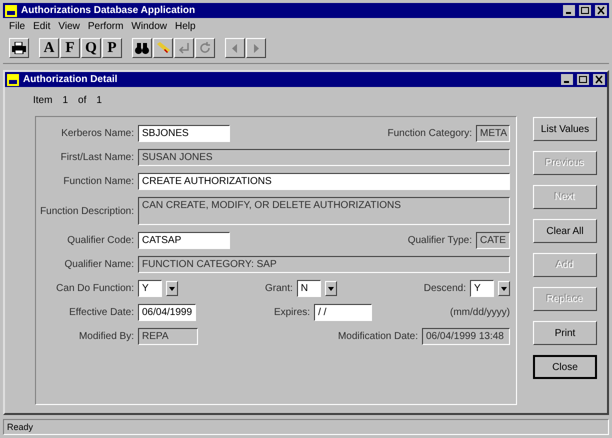  I want to click on refresh-icon, so click(205, 48).